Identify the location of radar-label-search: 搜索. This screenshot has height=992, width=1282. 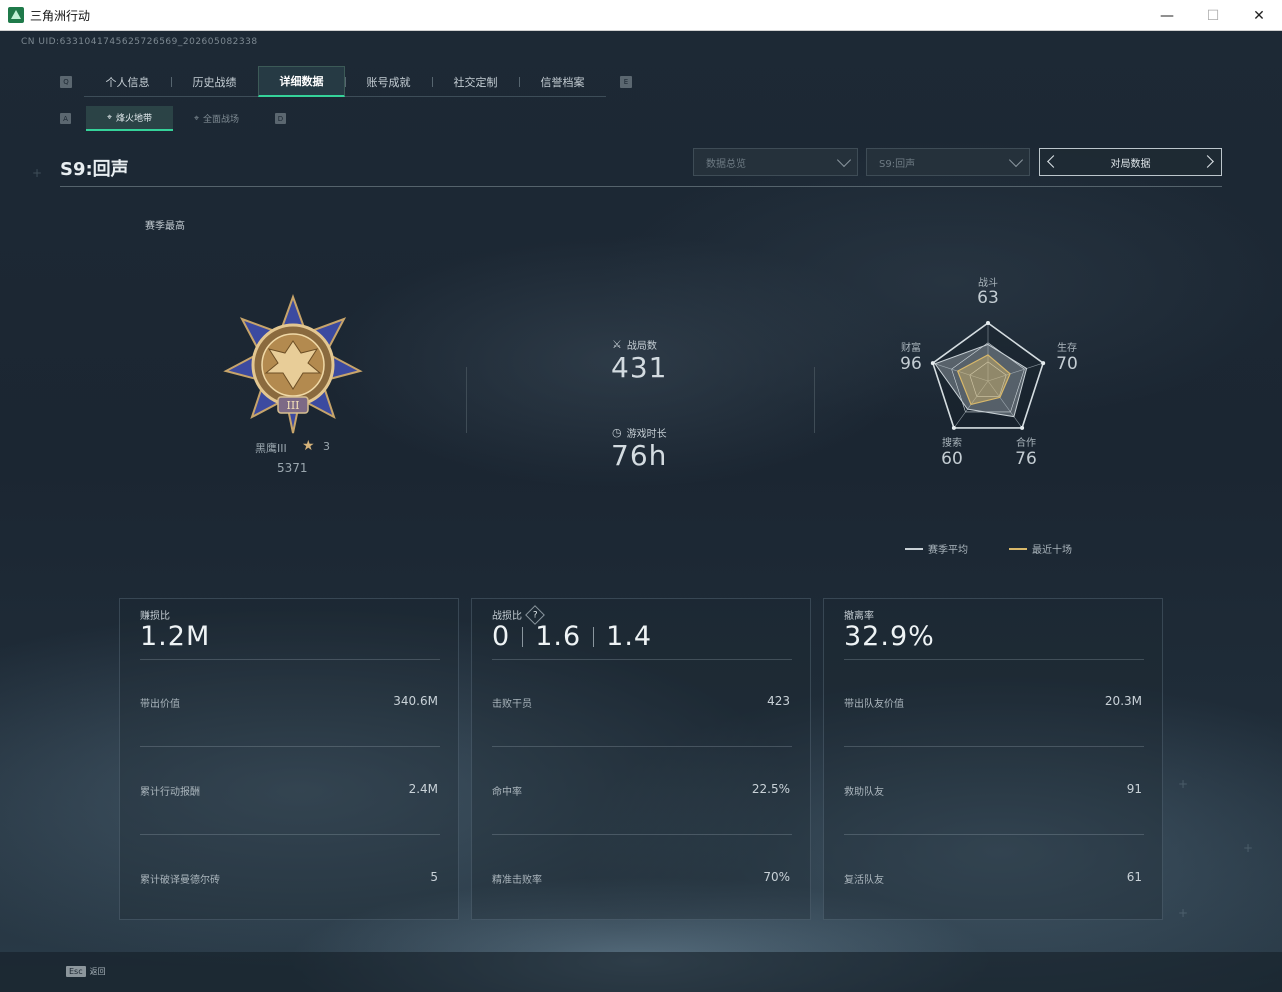
(952, 443).